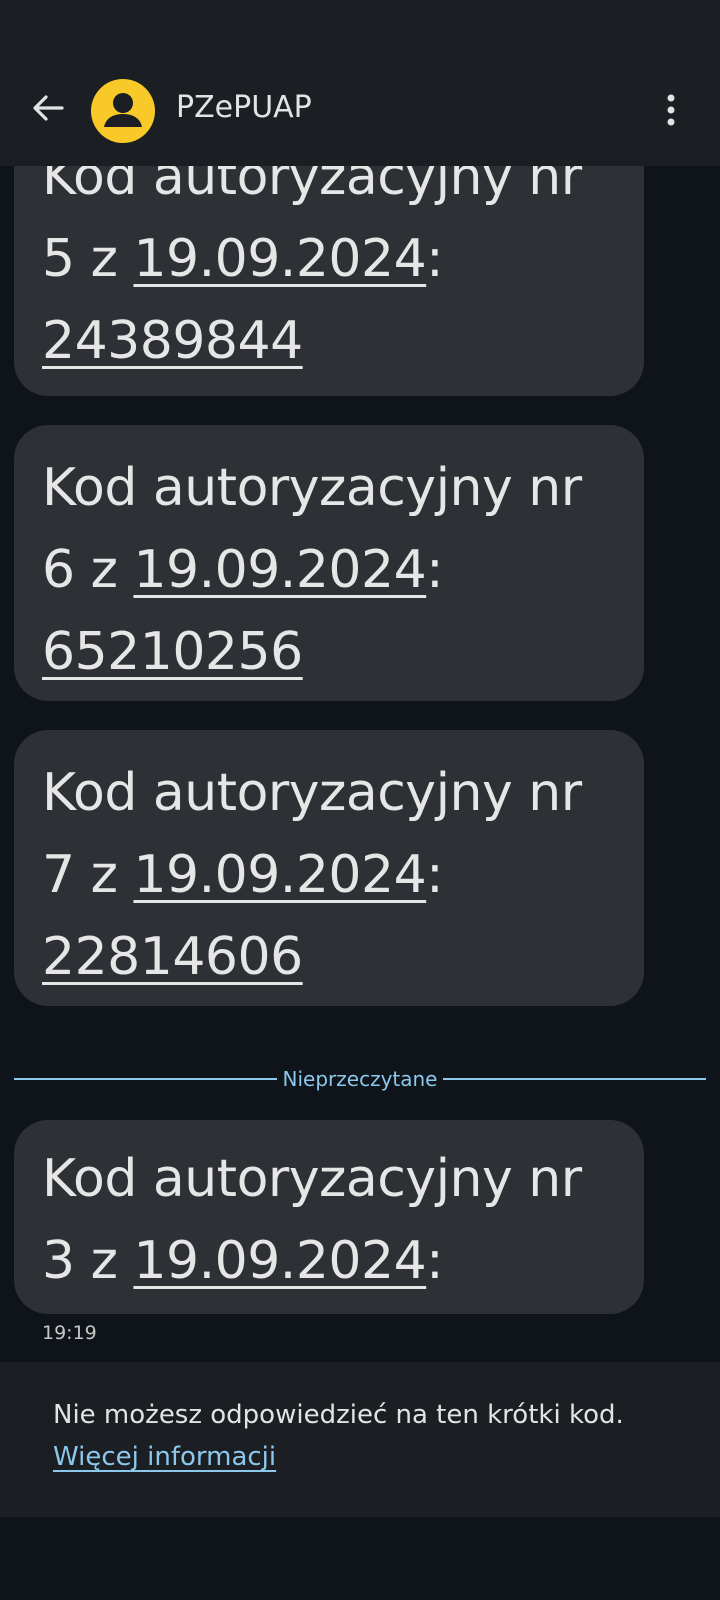 Image resolution: width=720 pixels, height=1600 pixels. I want to click on person-avatar-icon, so click(123, 111).